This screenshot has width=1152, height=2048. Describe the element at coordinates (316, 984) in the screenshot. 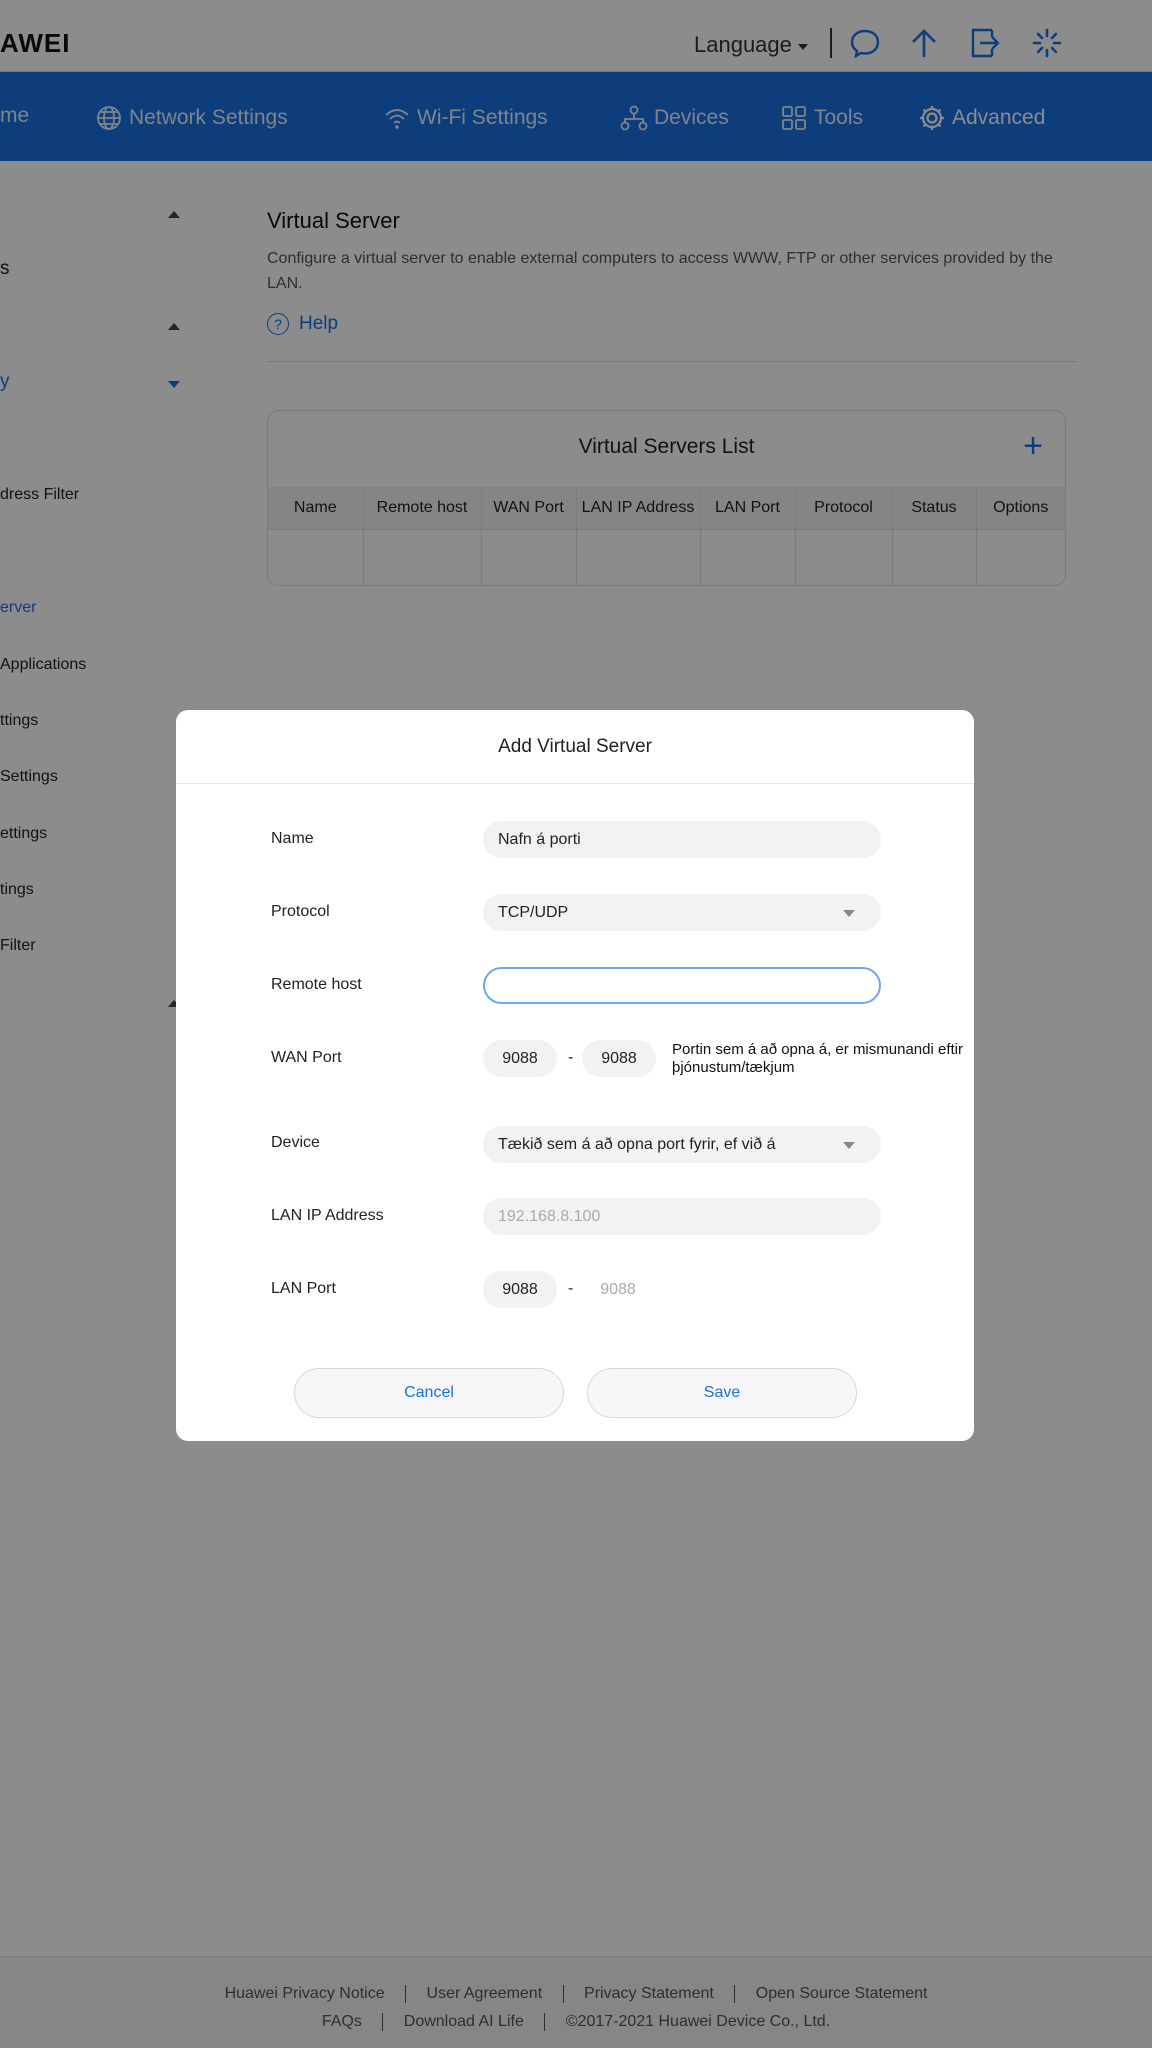

I see `remote-host-label: Remote host` at that location.